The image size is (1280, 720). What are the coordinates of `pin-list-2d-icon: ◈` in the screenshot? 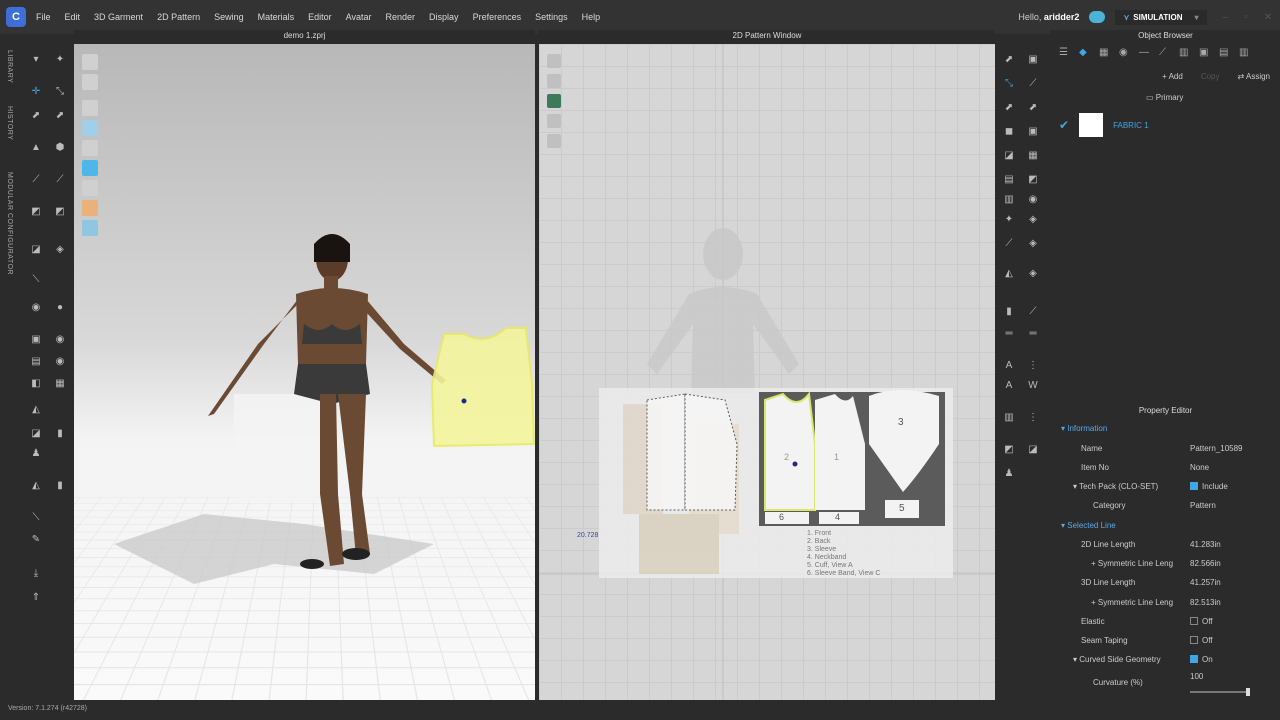 It's located at (1033, 274).